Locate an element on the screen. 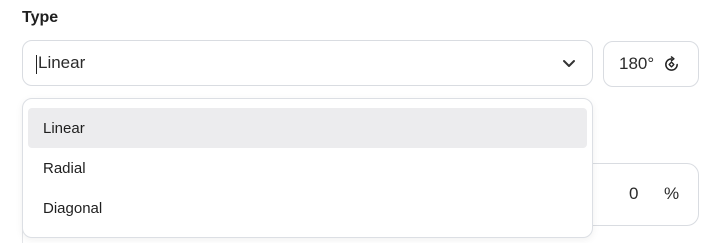 This screenshot has height=243, width=723. percent-unit: % is located at coordinates (672, 193).